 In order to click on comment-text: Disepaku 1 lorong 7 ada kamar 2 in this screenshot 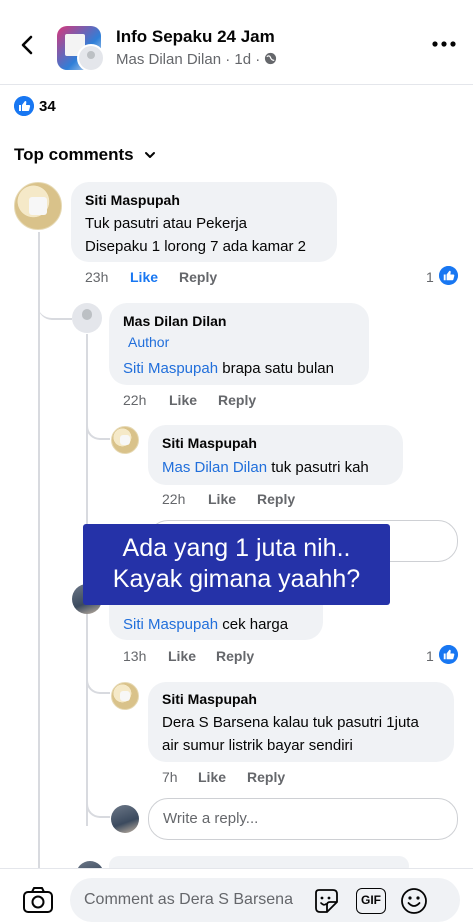, I will do `click(195, 246)`.